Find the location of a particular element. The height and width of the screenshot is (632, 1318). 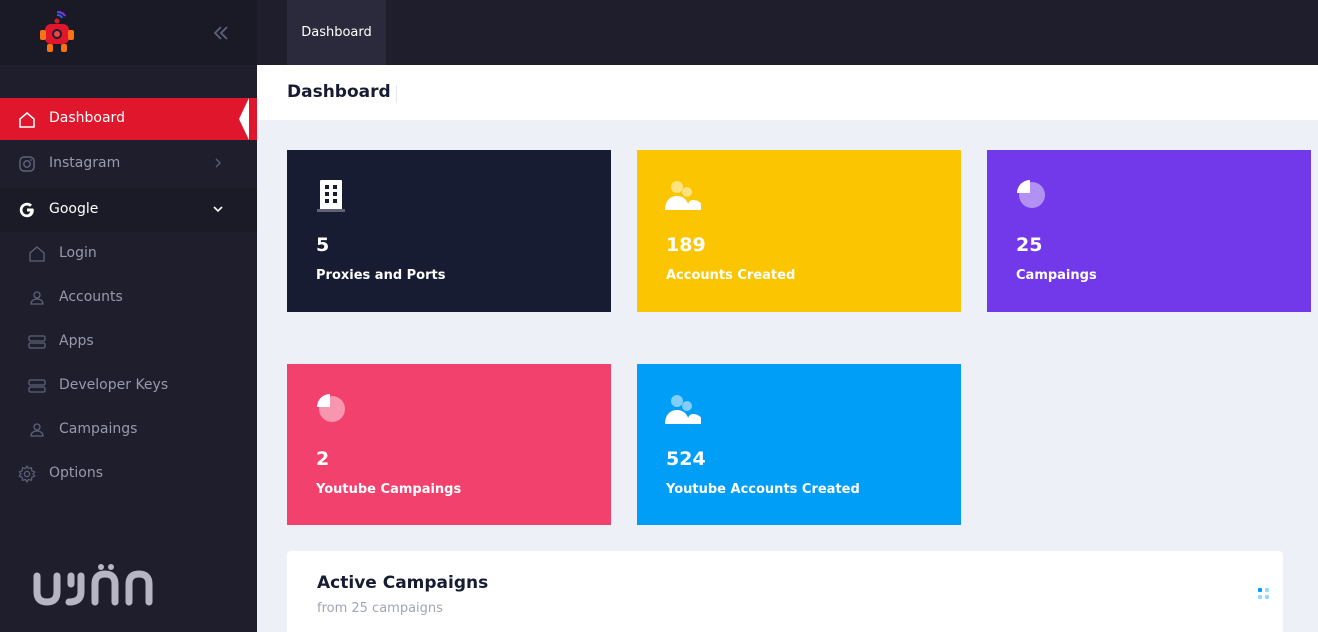

subheader: Dashboard is located at coordinates (787, 92).